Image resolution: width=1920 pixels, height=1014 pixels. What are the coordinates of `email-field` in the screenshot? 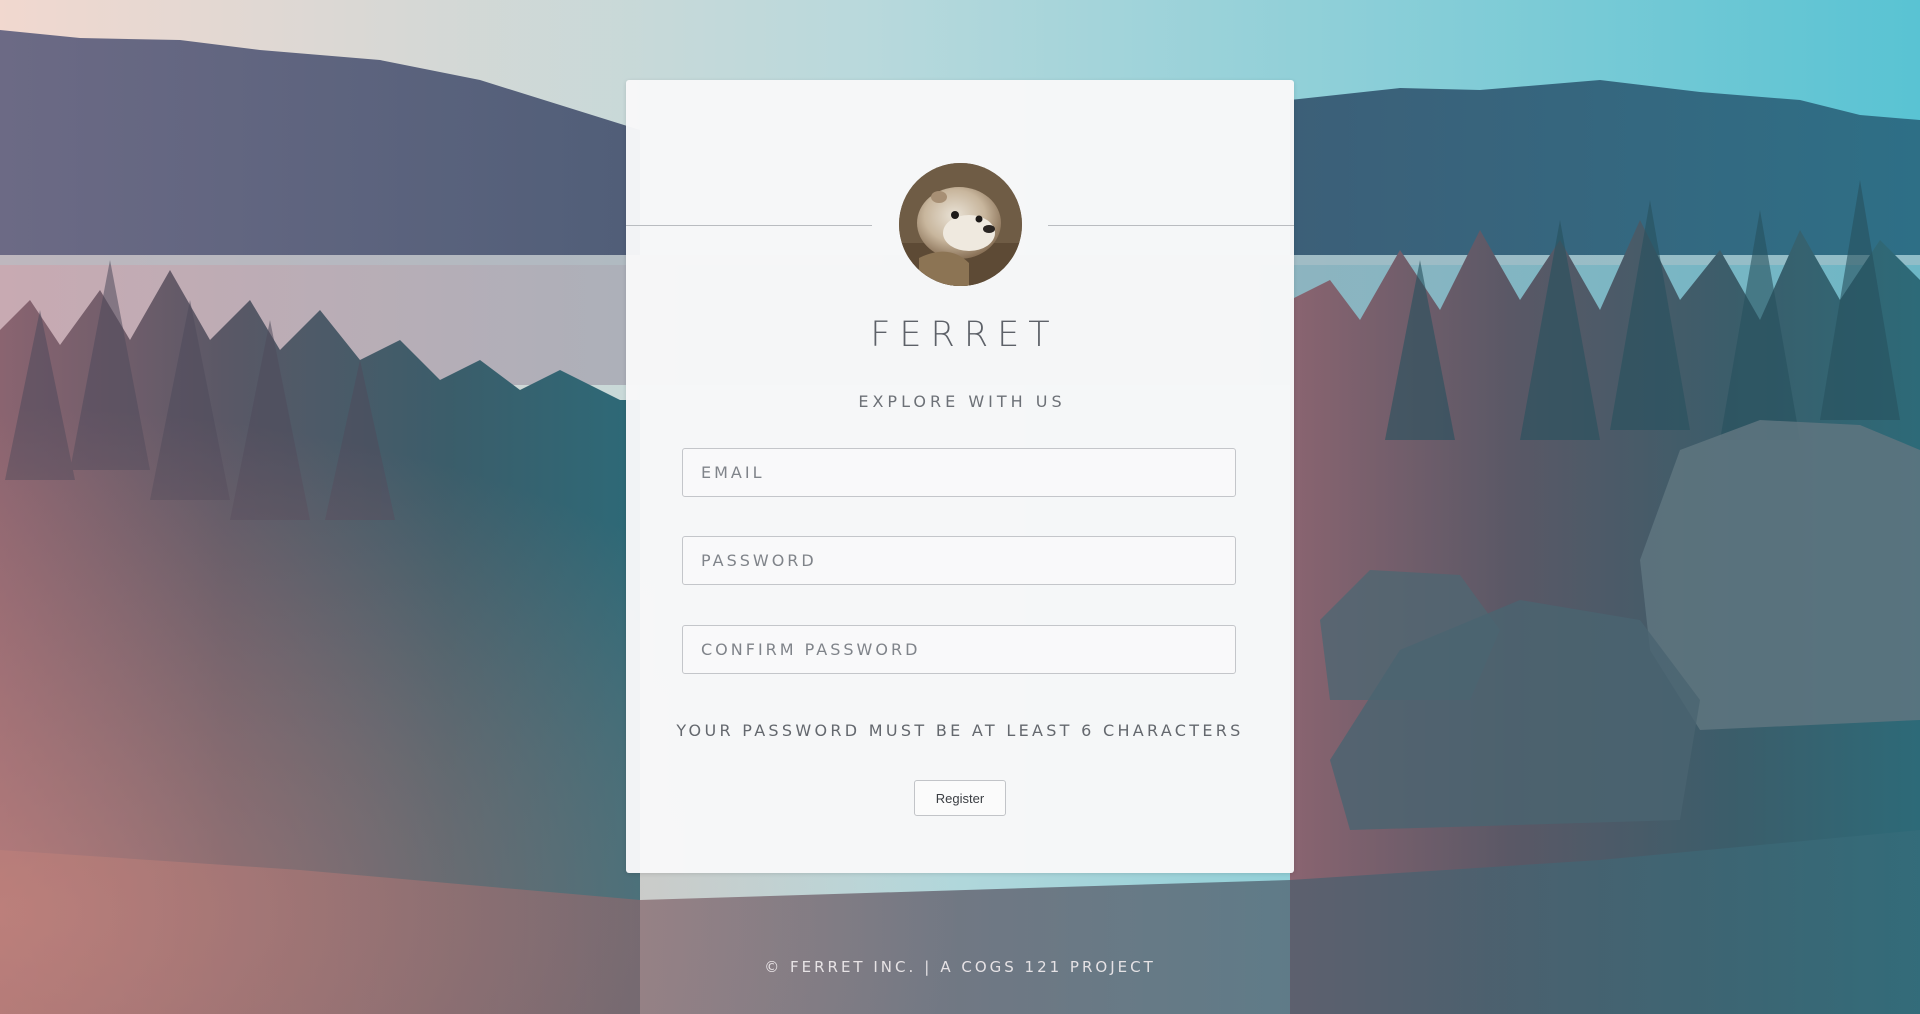 It's located at (959, 472).